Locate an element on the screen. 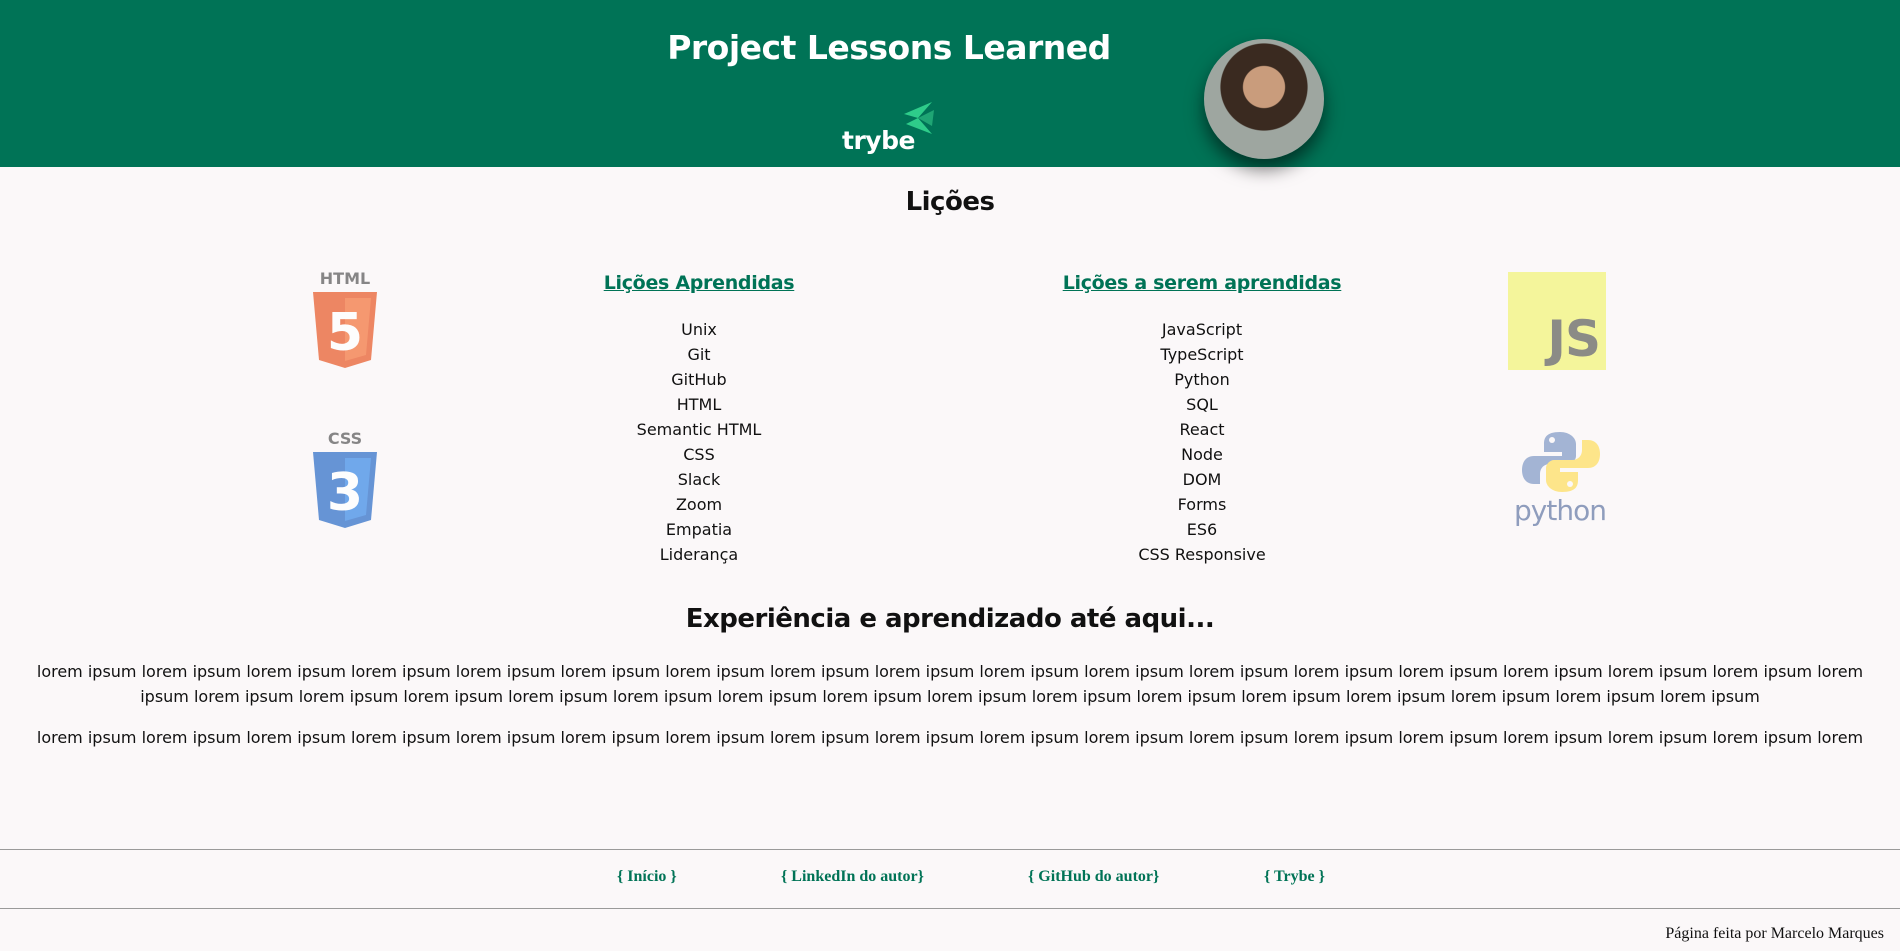 This screenshot has height=951, width=1900. css3-logo-icon: CSS 3 is located at coordinates (345, 479).